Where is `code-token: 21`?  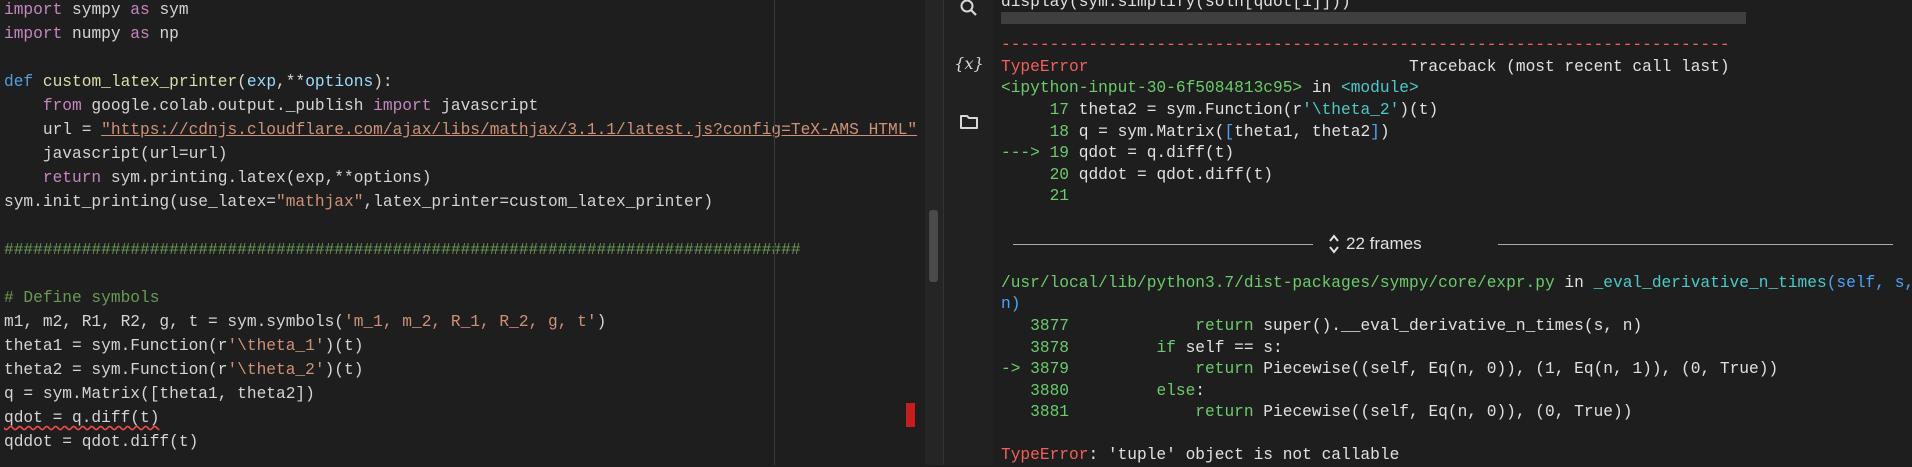
code-token: 21 is located at coordinates (1059, 196).